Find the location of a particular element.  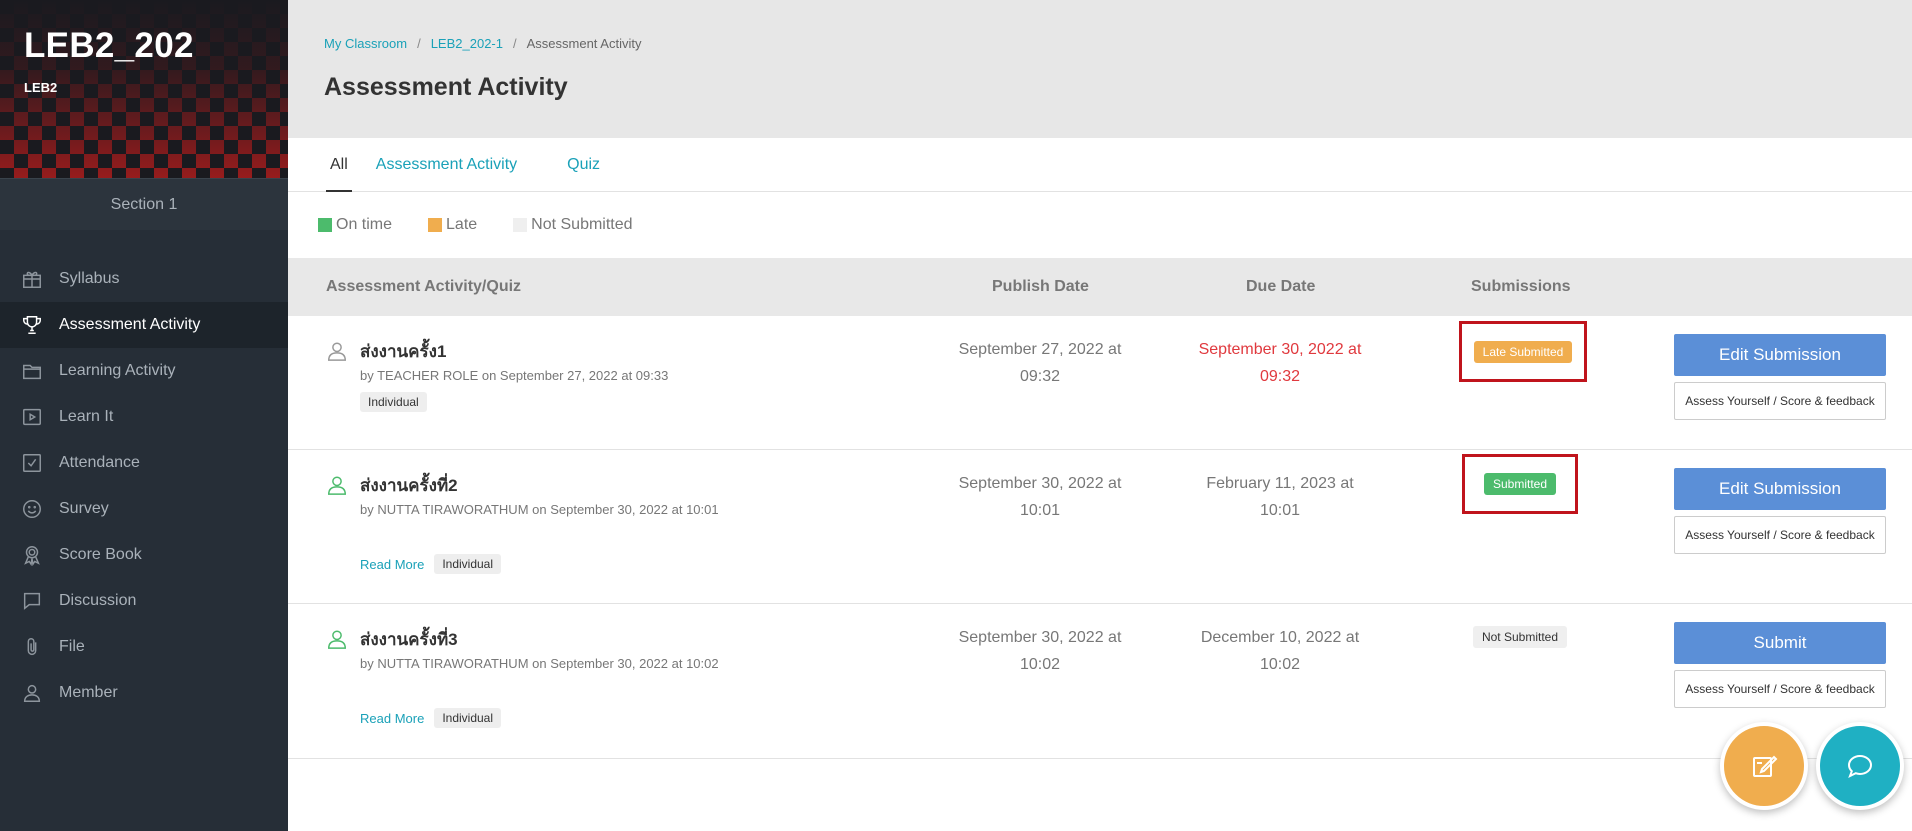

sidebar-item-learning-activity: Learning Activity is located at coordinates (144, 371).